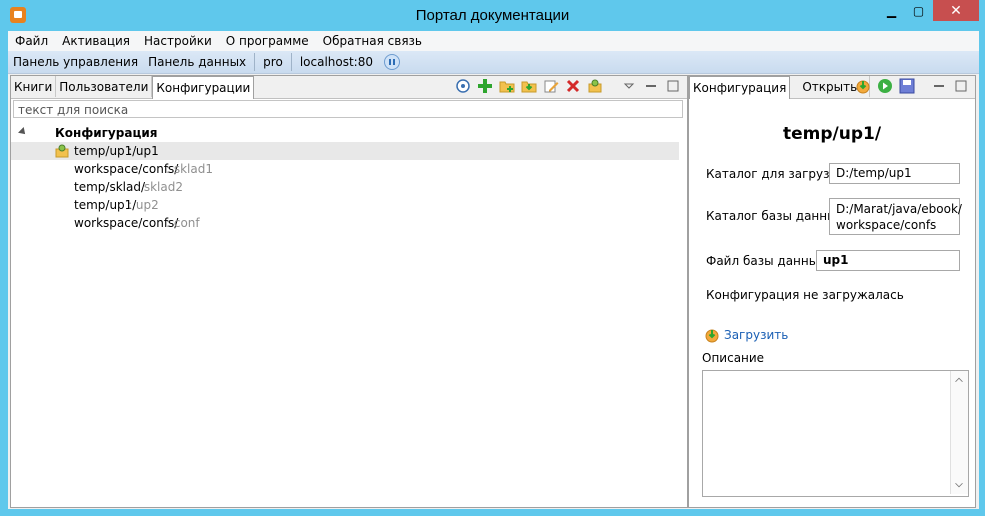 The image size is (985, 516). I want to click on save-icon, so click(907, 86).